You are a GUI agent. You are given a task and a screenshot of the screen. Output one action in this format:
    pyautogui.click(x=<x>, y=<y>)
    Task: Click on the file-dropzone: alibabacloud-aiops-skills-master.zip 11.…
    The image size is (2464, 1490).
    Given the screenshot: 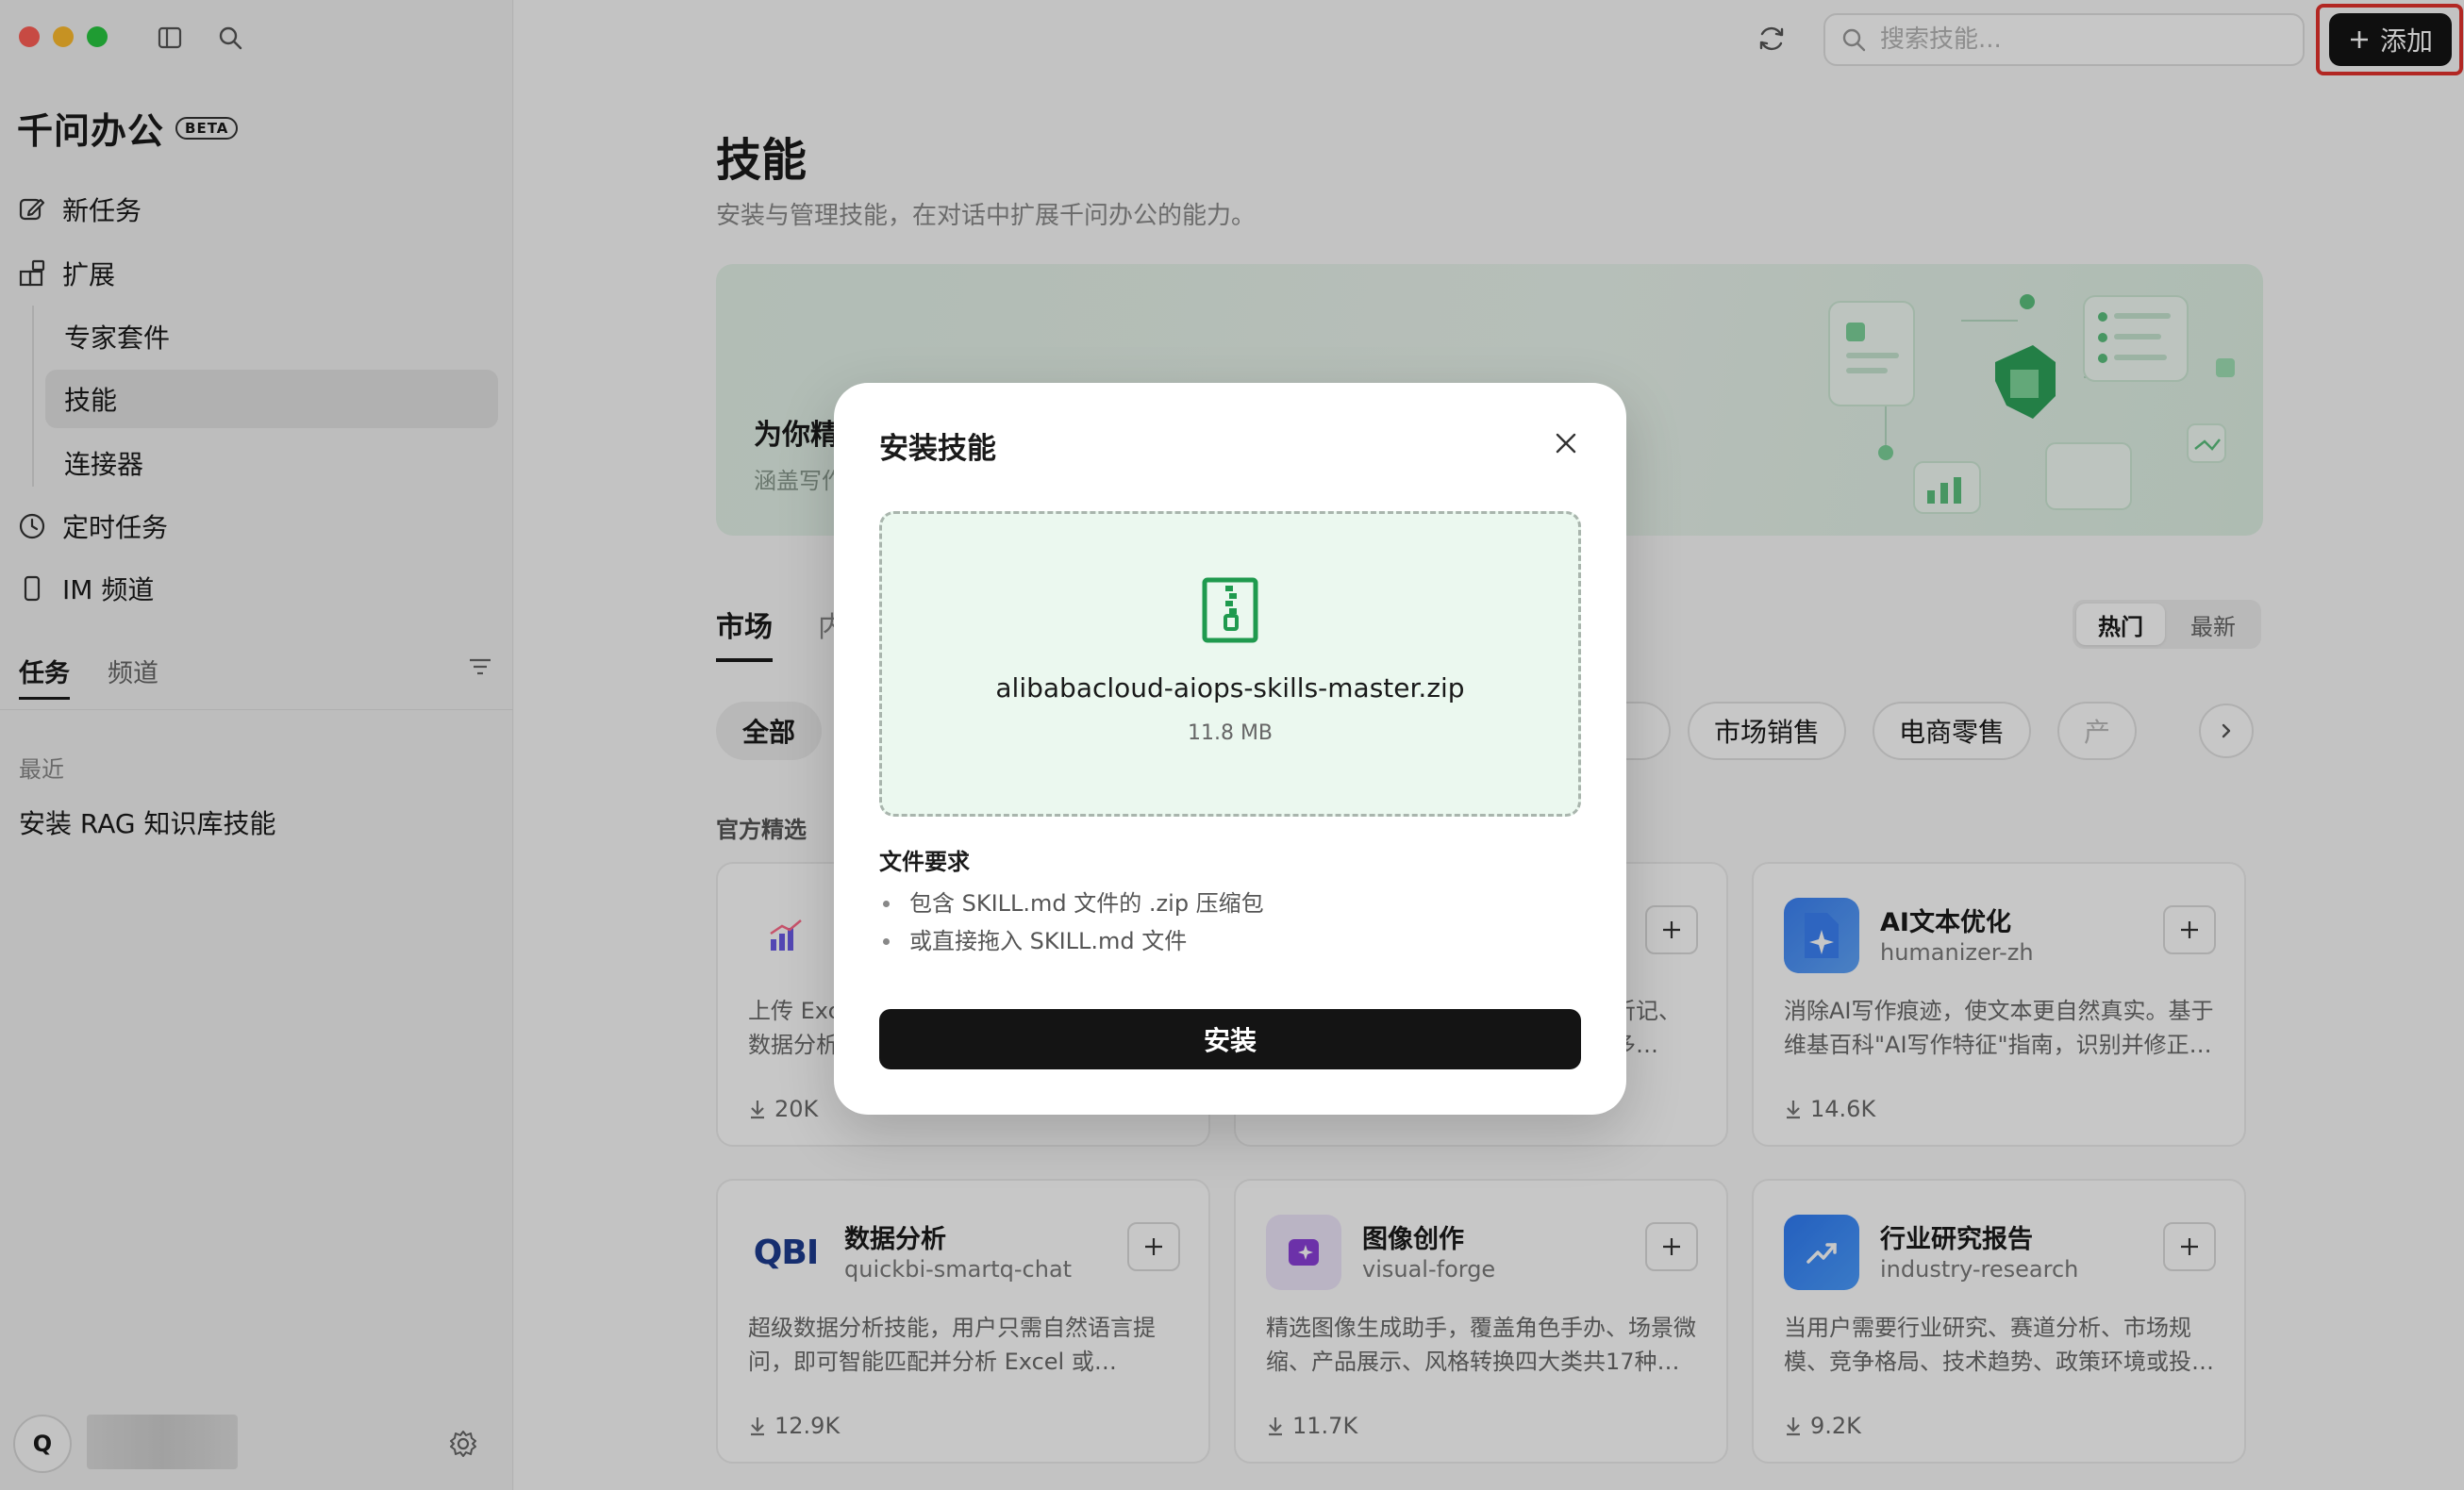 What is the action you would take?
    pyautogui.click(x=1230, y=664)
    